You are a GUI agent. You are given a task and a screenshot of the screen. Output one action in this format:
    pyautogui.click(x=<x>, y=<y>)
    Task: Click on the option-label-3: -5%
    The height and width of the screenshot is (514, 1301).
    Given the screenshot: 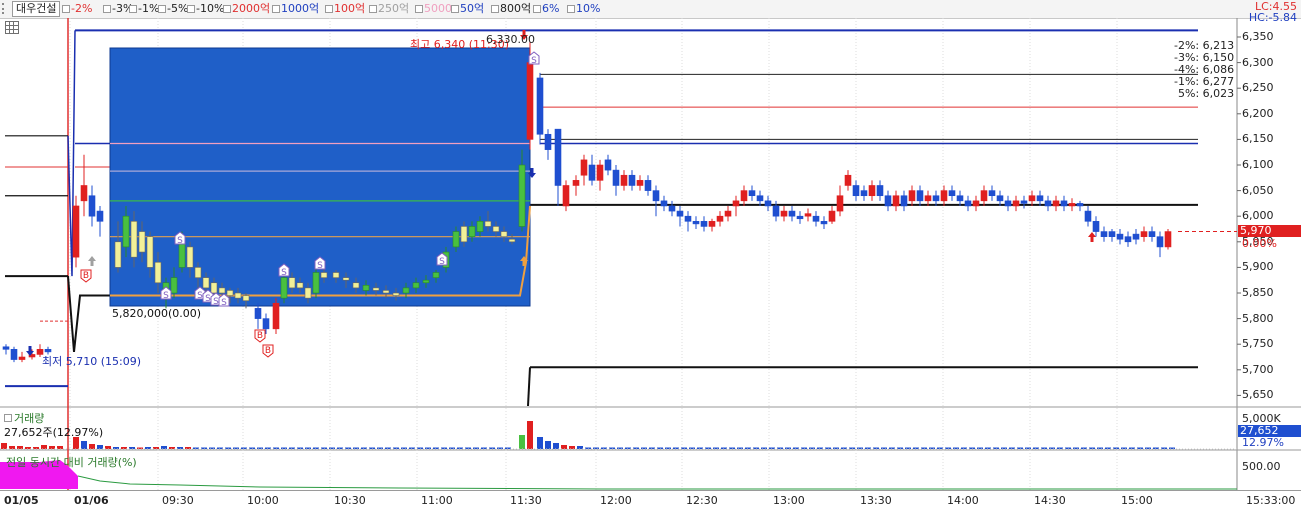 What is the action you would take?
    pyautogui.click(x=177, y=9)
    